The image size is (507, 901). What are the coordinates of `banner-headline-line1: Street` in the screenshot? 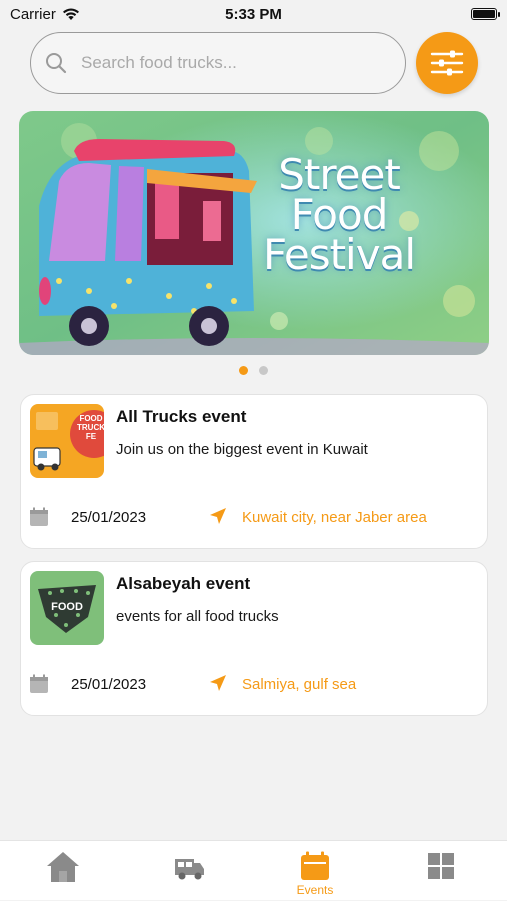 It's located at (339, 174).